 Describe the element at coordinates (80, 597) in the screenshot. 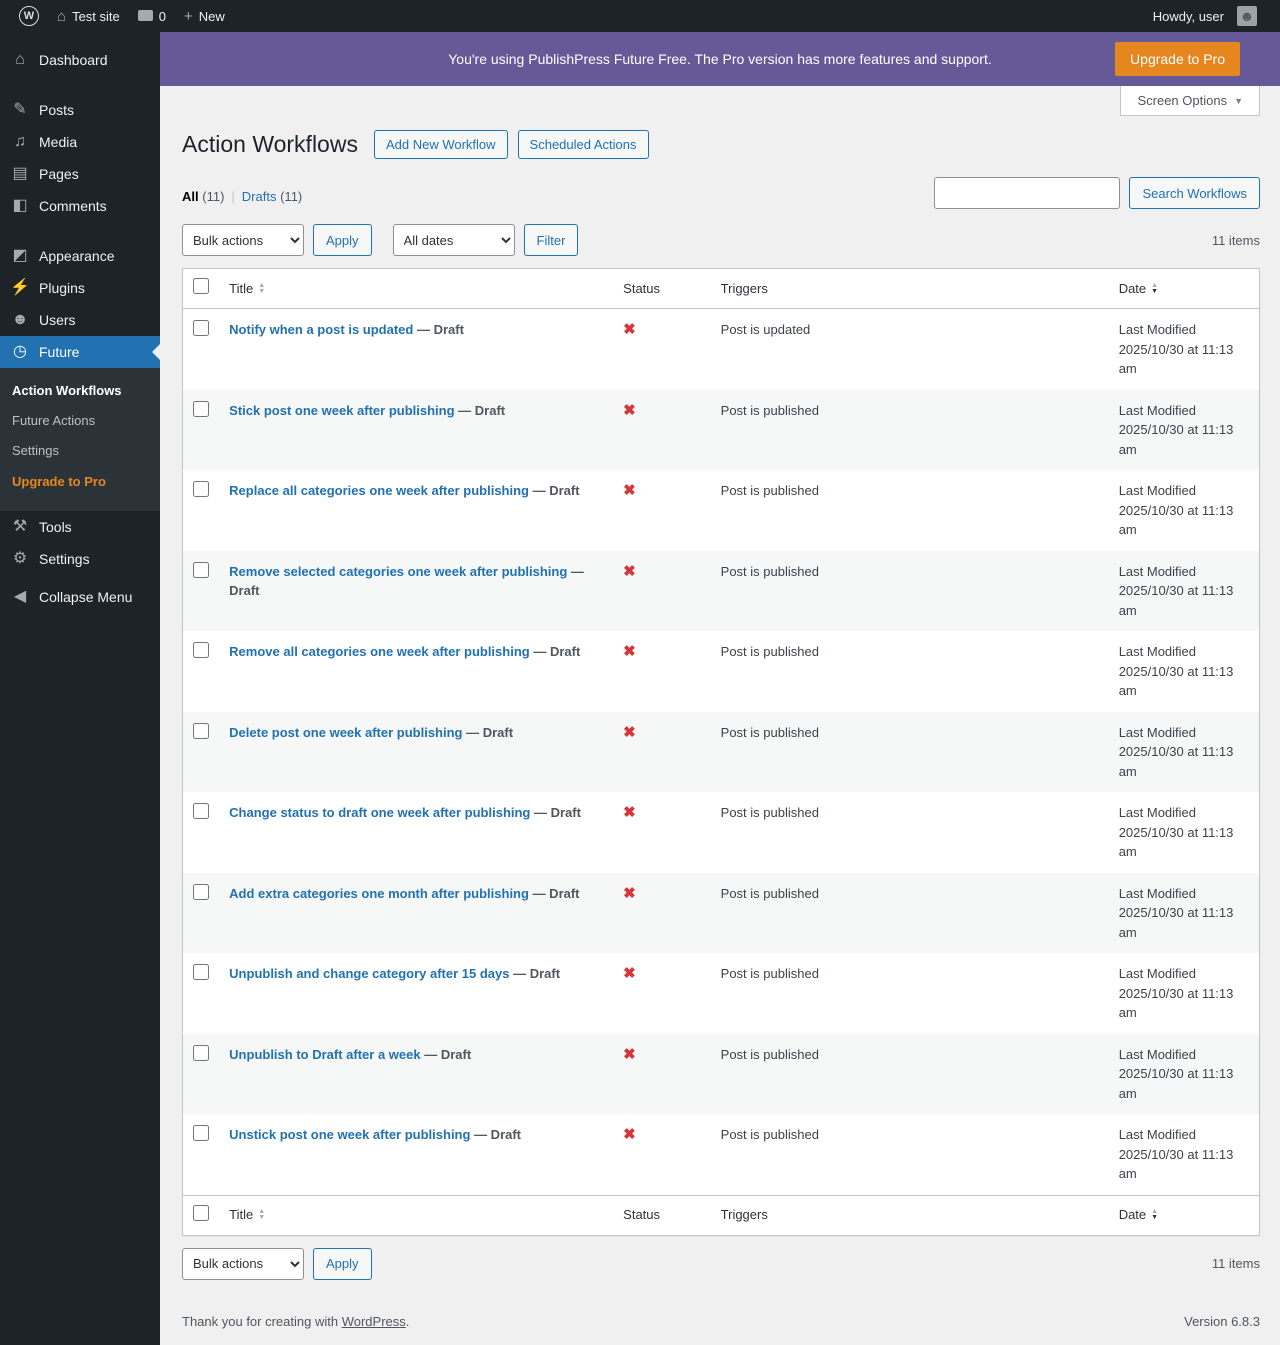

I see `collapse-menu-button: ◀ Collapse Menu` at that location.